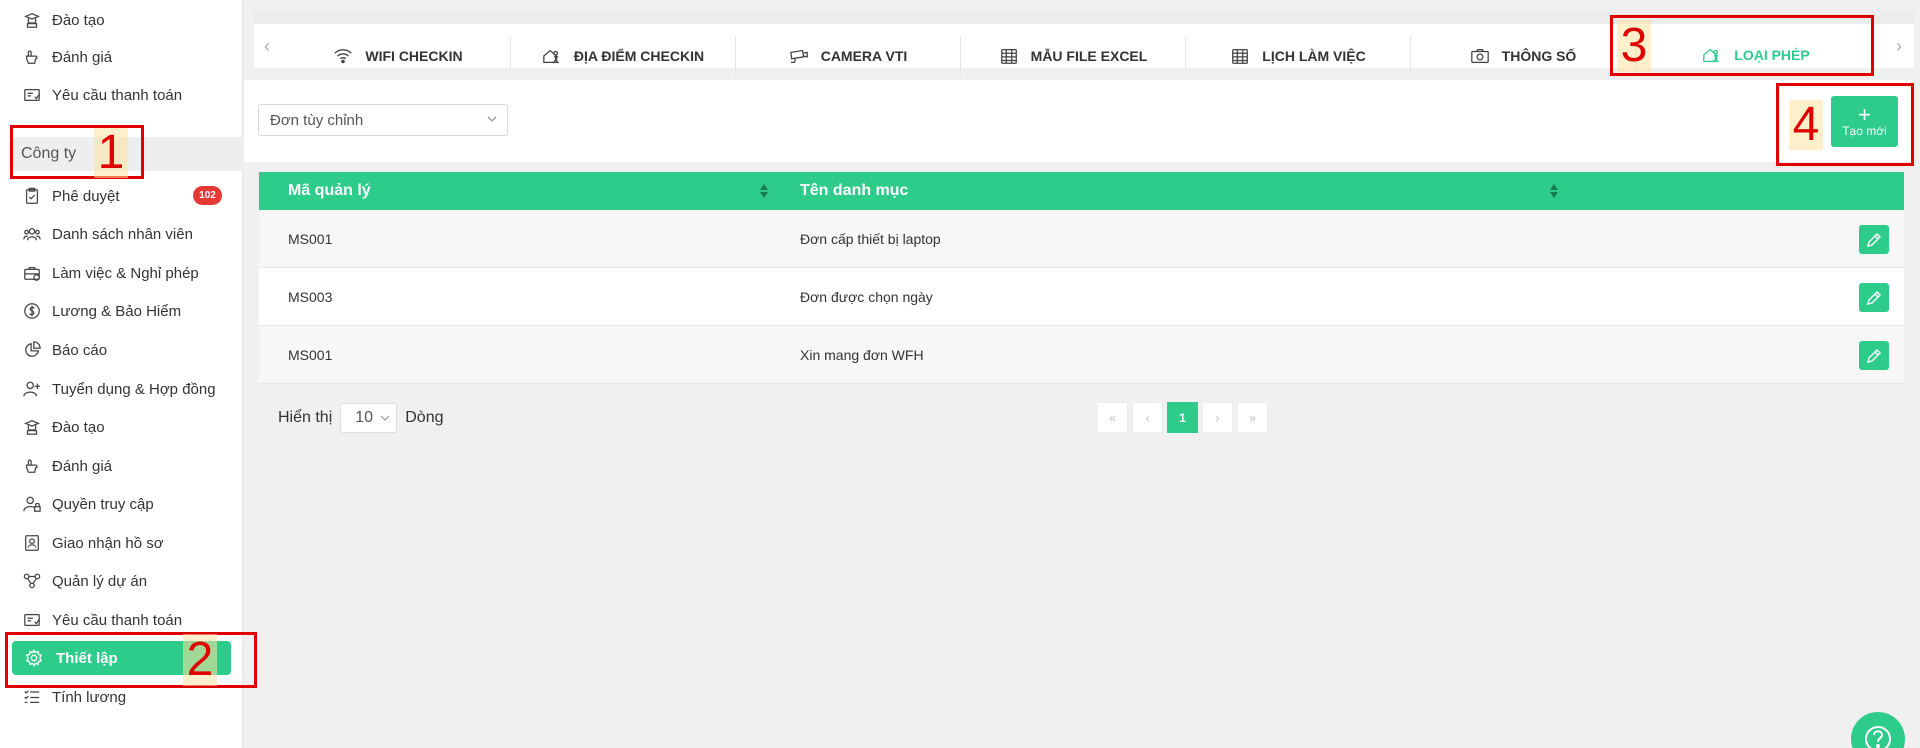 The width and height of the screenshot is (1920, 748). I want to click on annotation-number-1: 1, so click(111, 153).